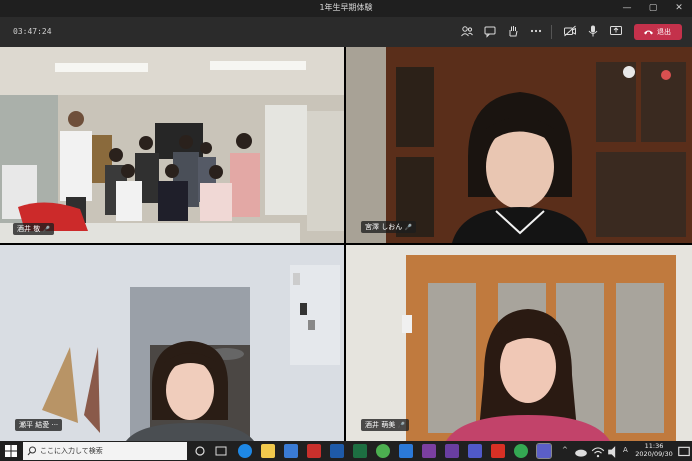 This screenshot has height=461, width=692. What do you see at coordinates (544, 451) in the screenshot?
I see `teams-active-icon` at bounding box center [544, 451].